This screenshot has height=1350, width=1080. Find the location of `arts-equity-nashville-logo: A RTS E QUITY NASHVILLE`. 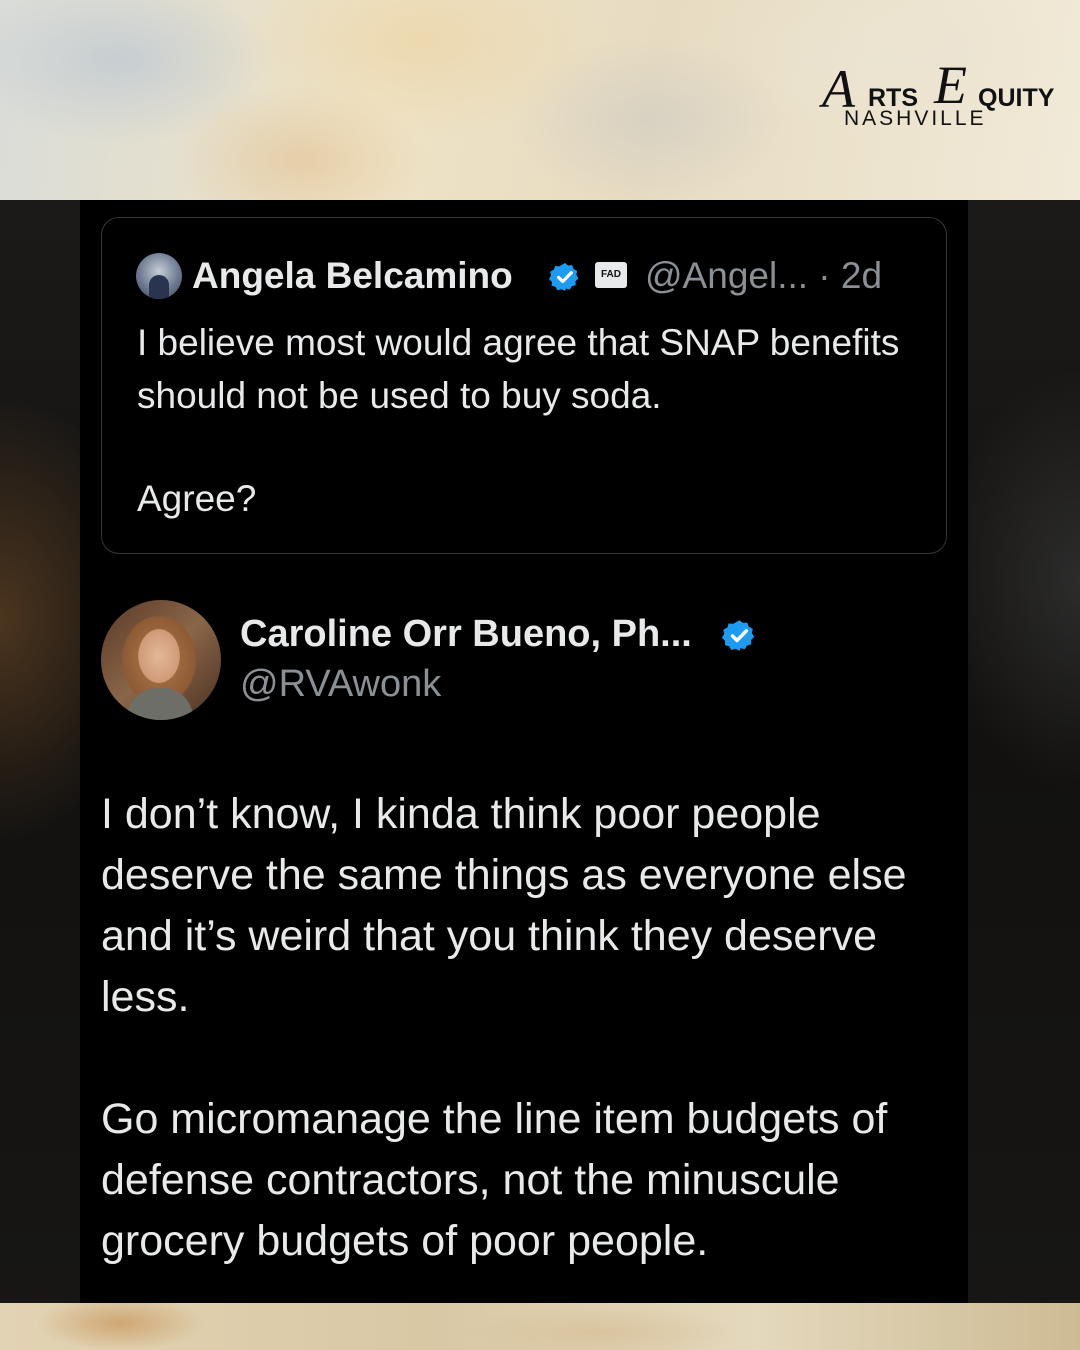

arts-equity-nashville-logo: A RTS E QUITY NASHVILLE is located at coordinates (940, 96).